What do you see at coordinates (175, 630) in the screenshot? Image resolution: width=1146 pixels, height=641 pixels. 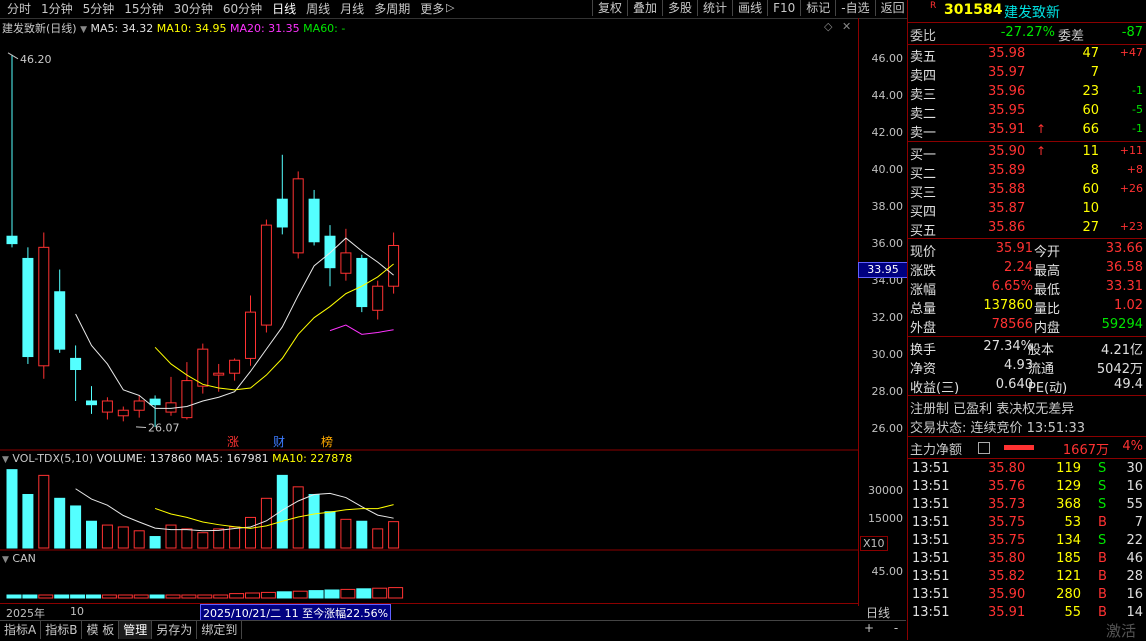 I see `bottom-tab: 另存为` at bounding box center [175, 630].